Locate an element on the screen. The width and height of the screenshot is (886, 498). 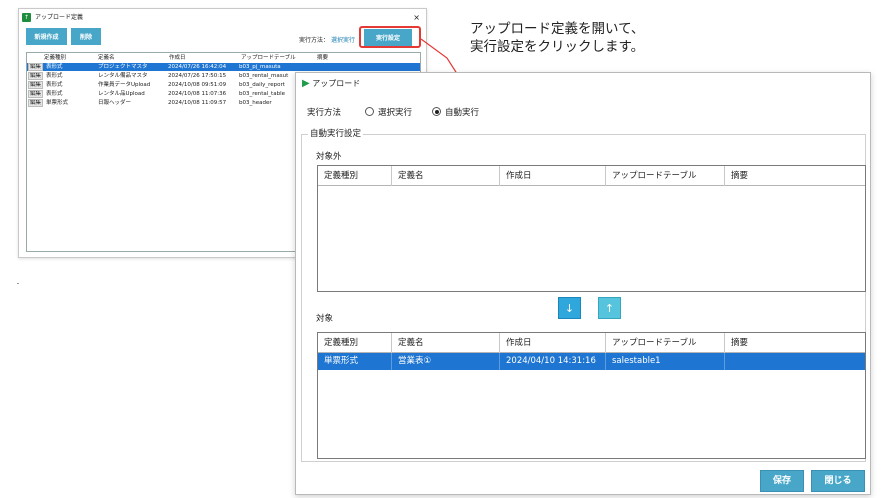
auto-exec-group-label: 自動実行設定 is located at coordinates (336, 133).